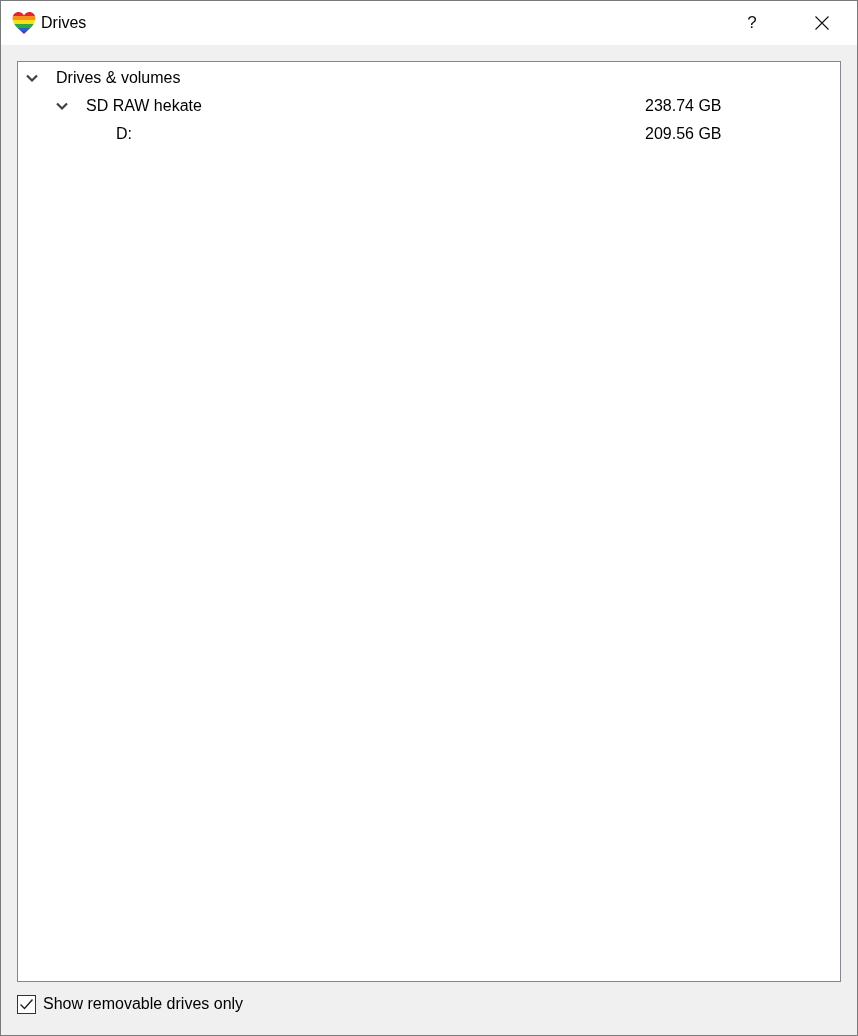  Describe the element at coordinates (24, 23) in the screenshot. I see `heart-icon` at that location.